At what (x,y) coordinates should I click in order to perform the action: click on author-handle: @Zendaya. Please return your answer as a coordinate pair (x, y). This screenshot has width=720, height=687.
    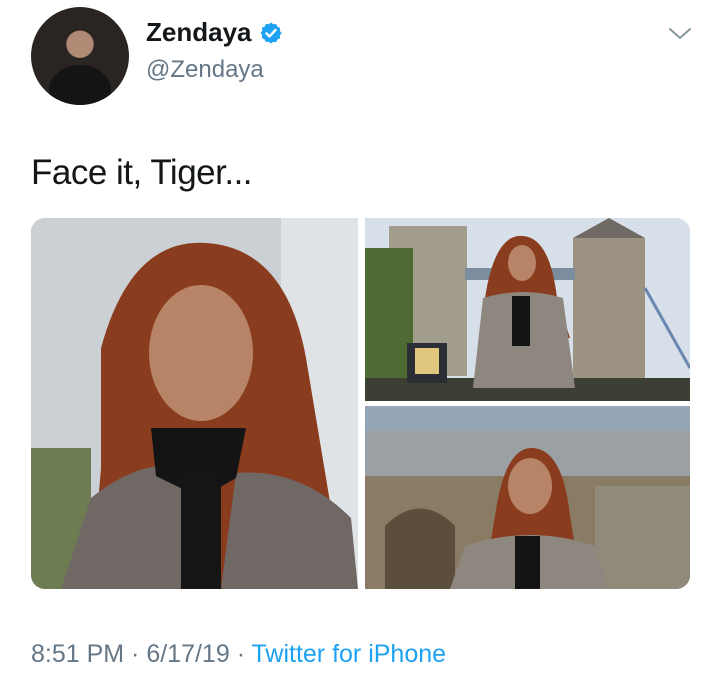
    Looking at the image, I should click on (205, 70).